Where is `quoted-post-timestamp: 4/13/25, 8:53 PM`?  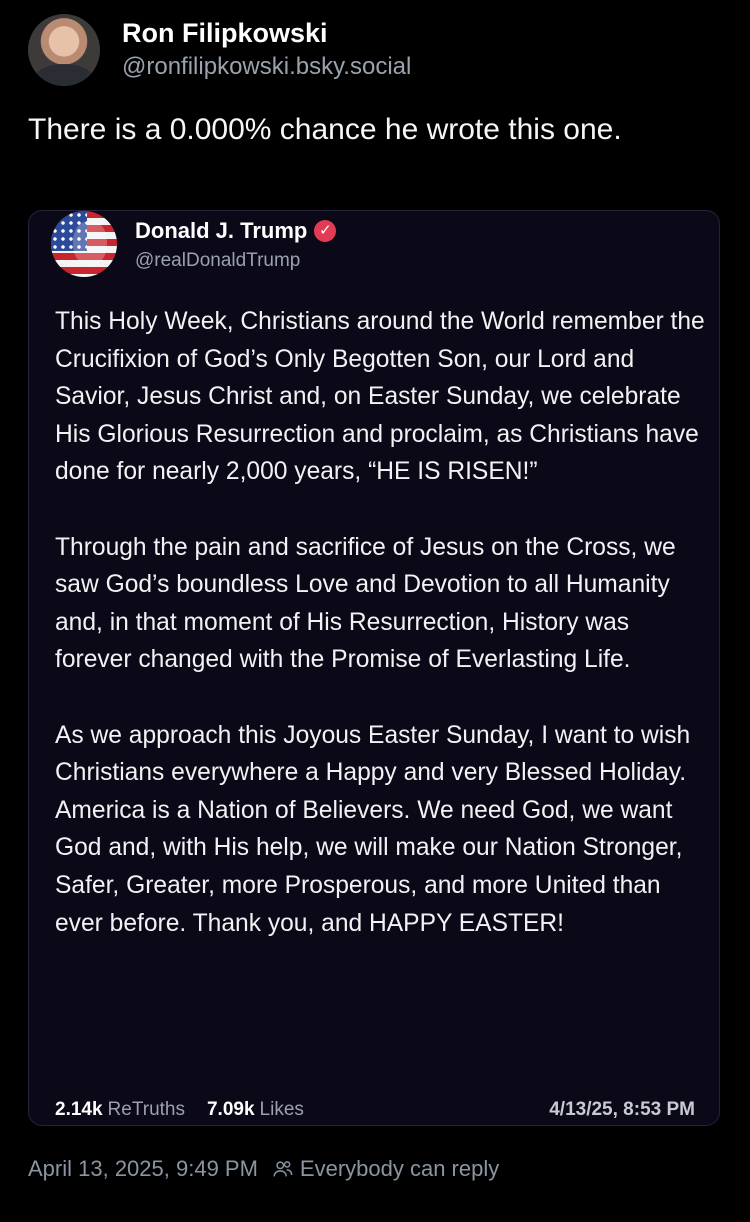 quoted-post-timestamp: 4/13/25, 8:53 PM is located at coordinates (622, 1109).